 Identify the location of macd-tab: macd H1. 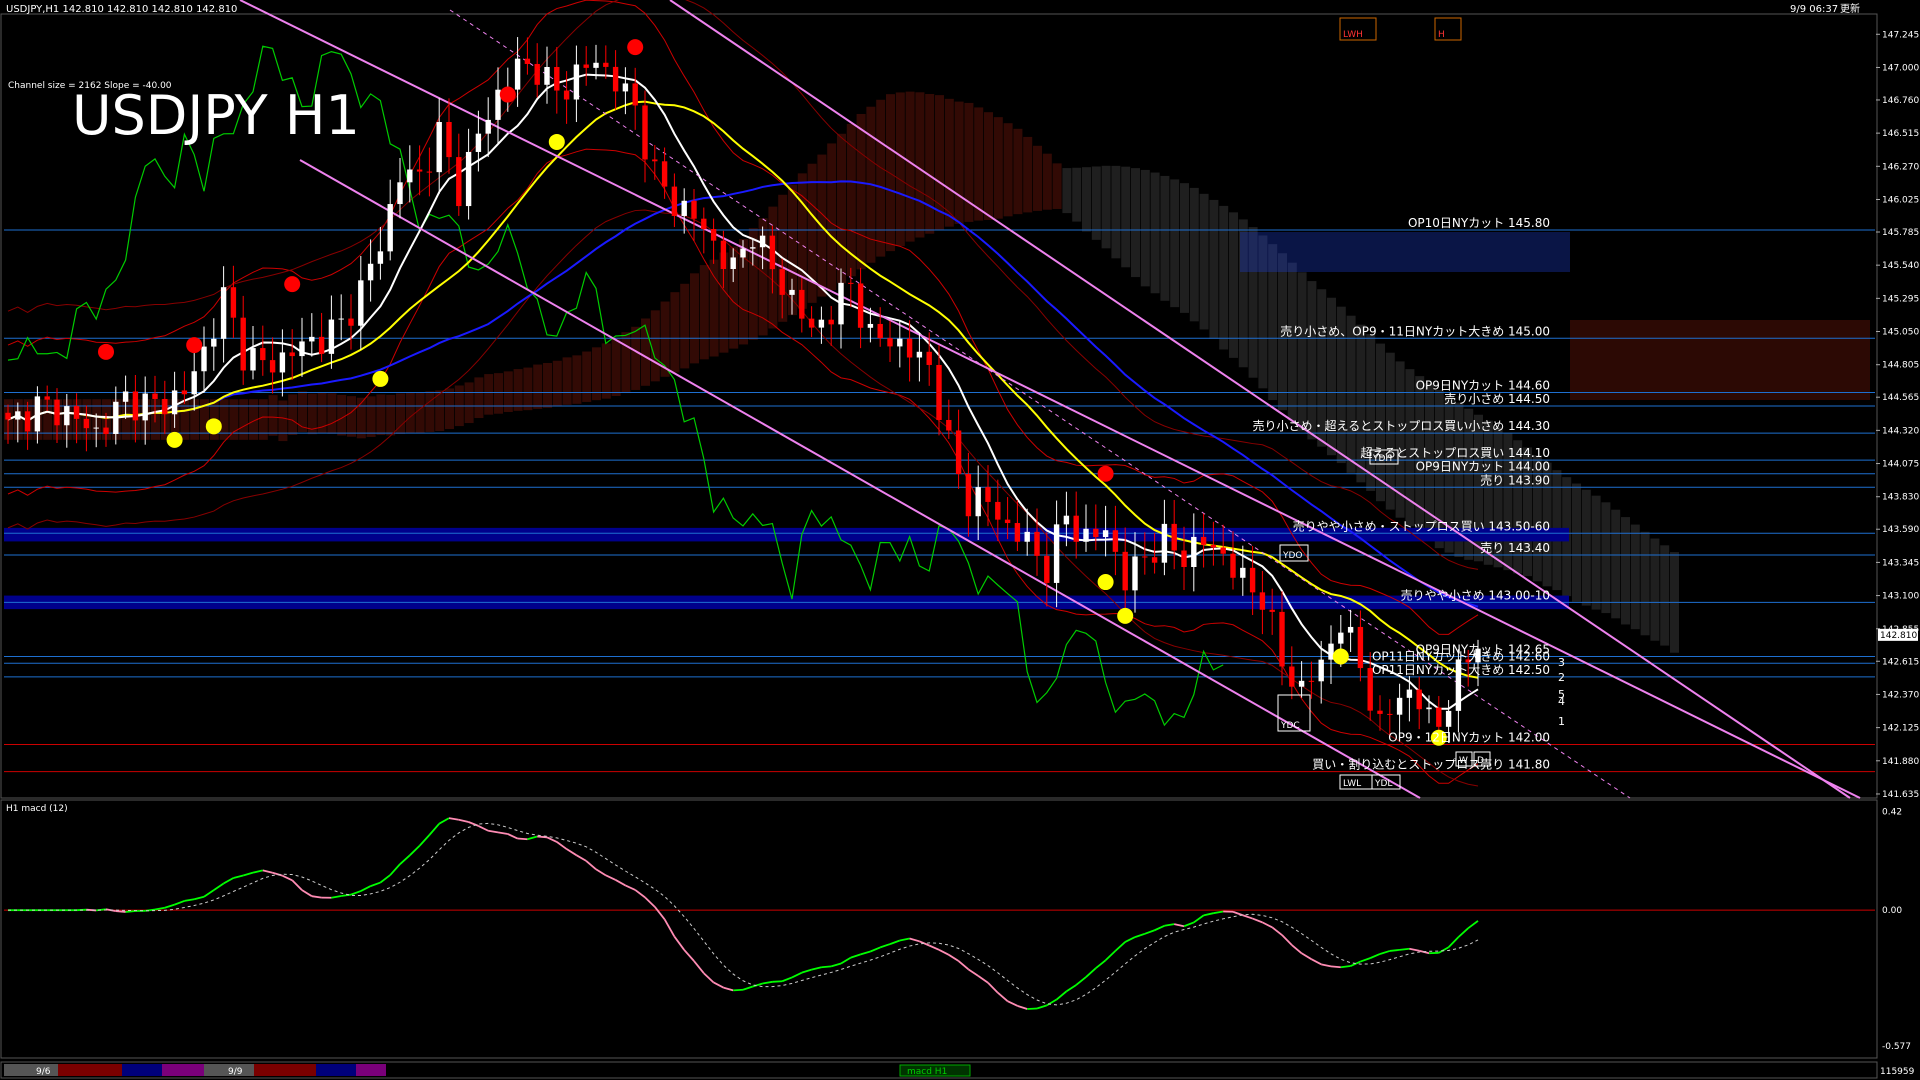
(927, 1072).